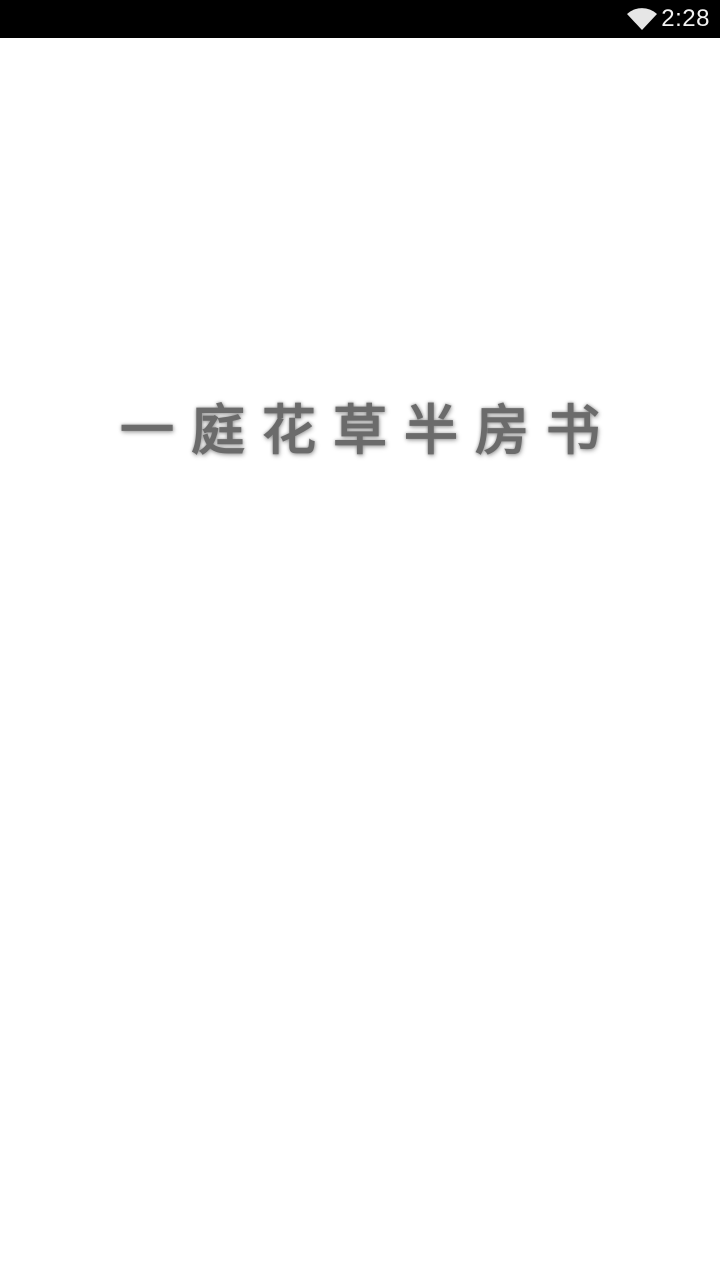  What do you see at coordinates (685, 18) in the screenshot?
I see `status-time: 2:28` at bounding box center [685, 18].